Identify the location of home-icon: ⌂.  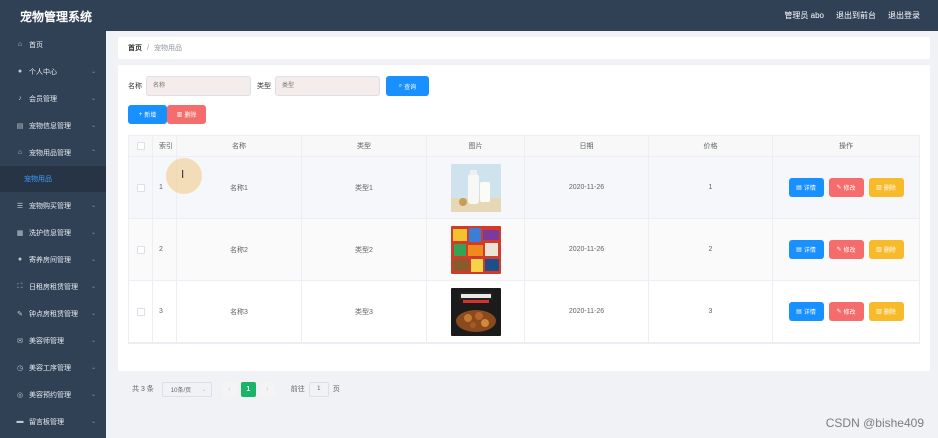
(20, 44).